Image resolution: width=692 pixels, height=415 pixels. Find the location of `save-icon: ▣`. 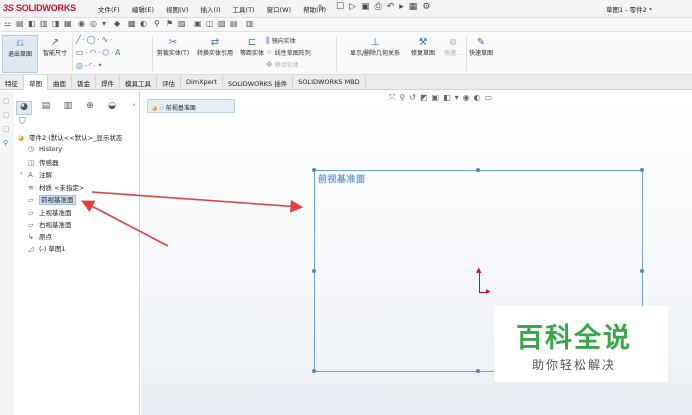

save-icon: ▣ is located at coordinates (365, 7).